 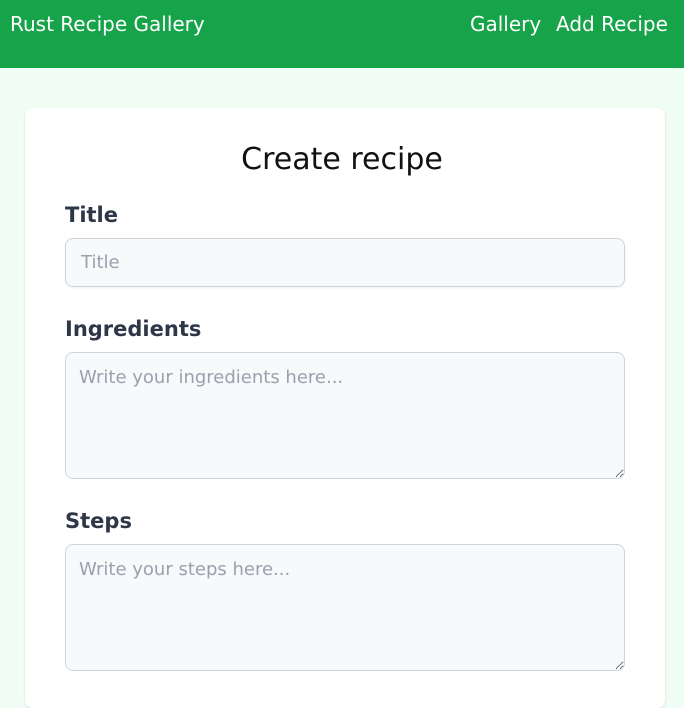 What do you see at coordinates (98, 521) in the screenshot?
I see `steps-label: Steps` at bounding box center [98, 521].